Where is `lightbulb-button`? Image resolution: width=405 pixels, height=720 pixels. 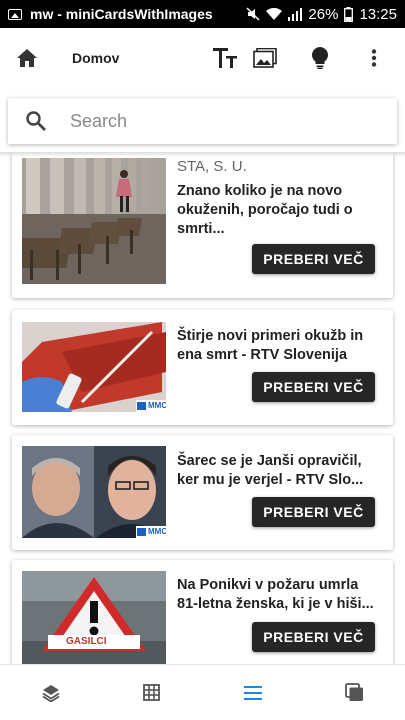 lightbulb-button is located at coordinates (320, 58).